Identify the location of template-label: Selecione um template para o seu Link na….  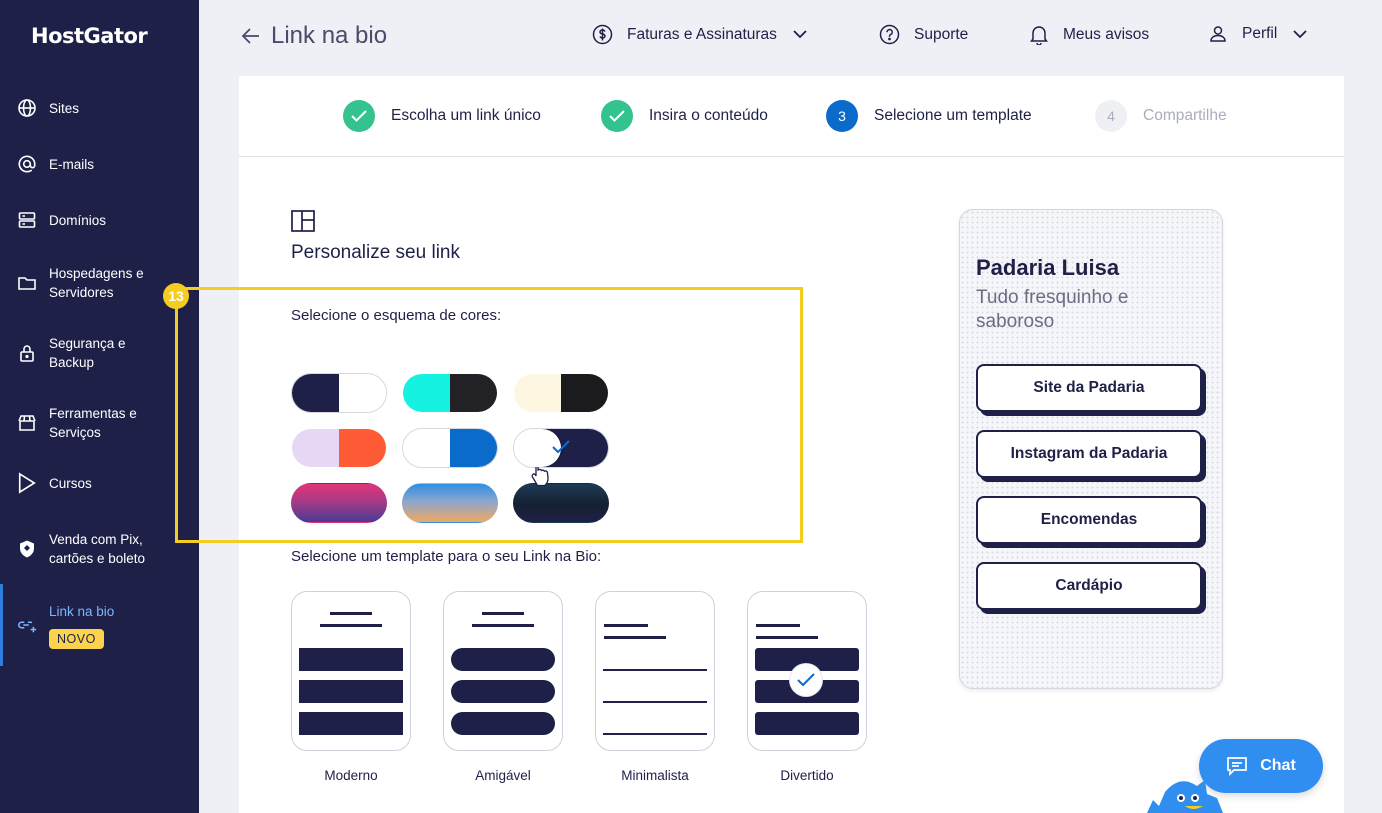
(446, 556).